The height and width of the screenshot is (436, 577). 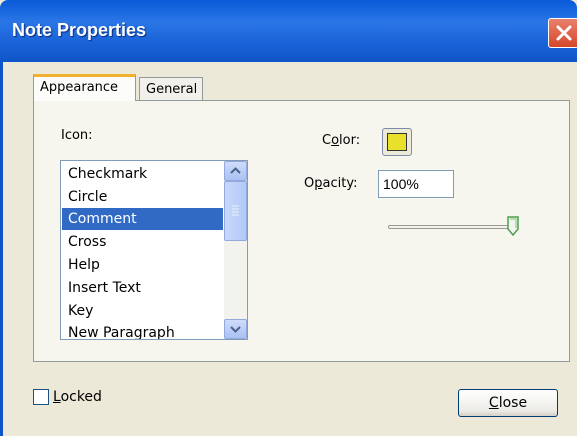 I want to click on close-icon, so click(x=564, y=33).